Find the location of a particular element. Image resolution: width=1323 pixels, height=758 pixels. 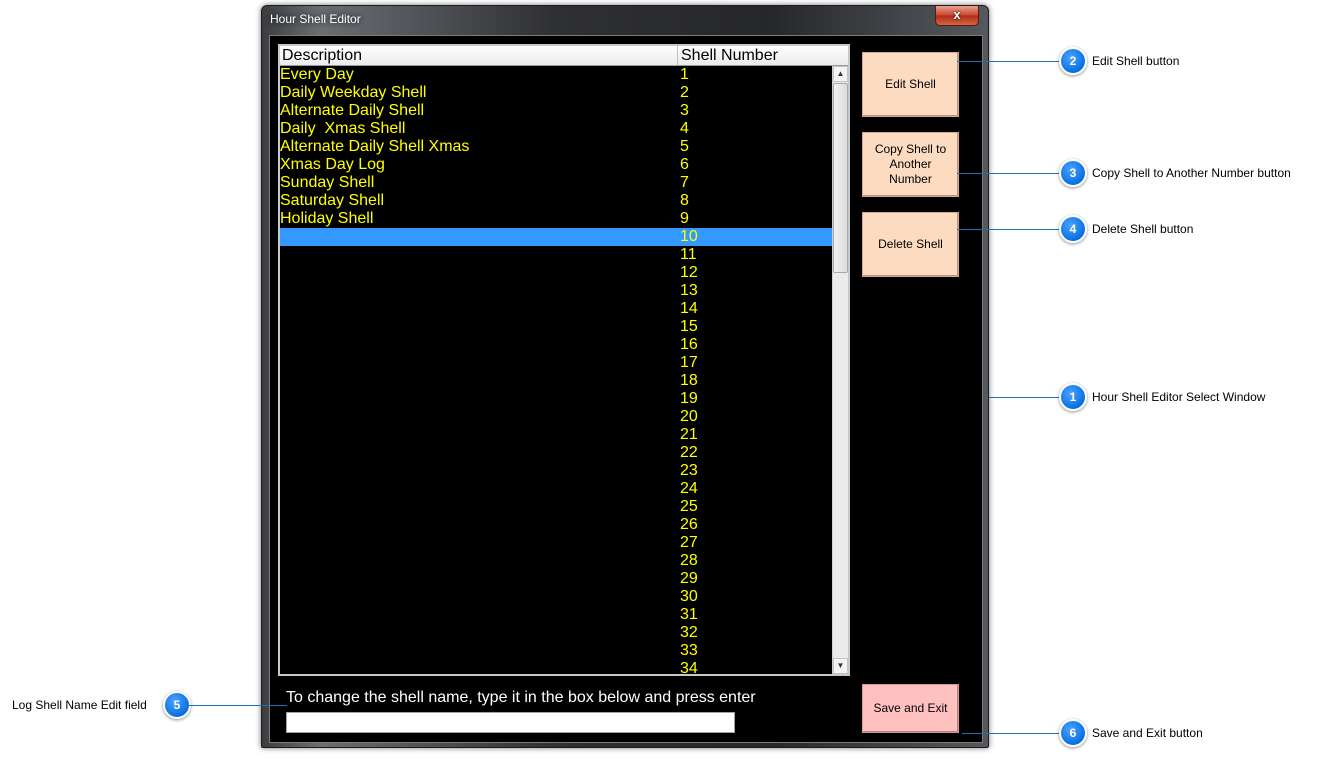

row-description: Xmas Day Log is located at coordinates (332, 164).